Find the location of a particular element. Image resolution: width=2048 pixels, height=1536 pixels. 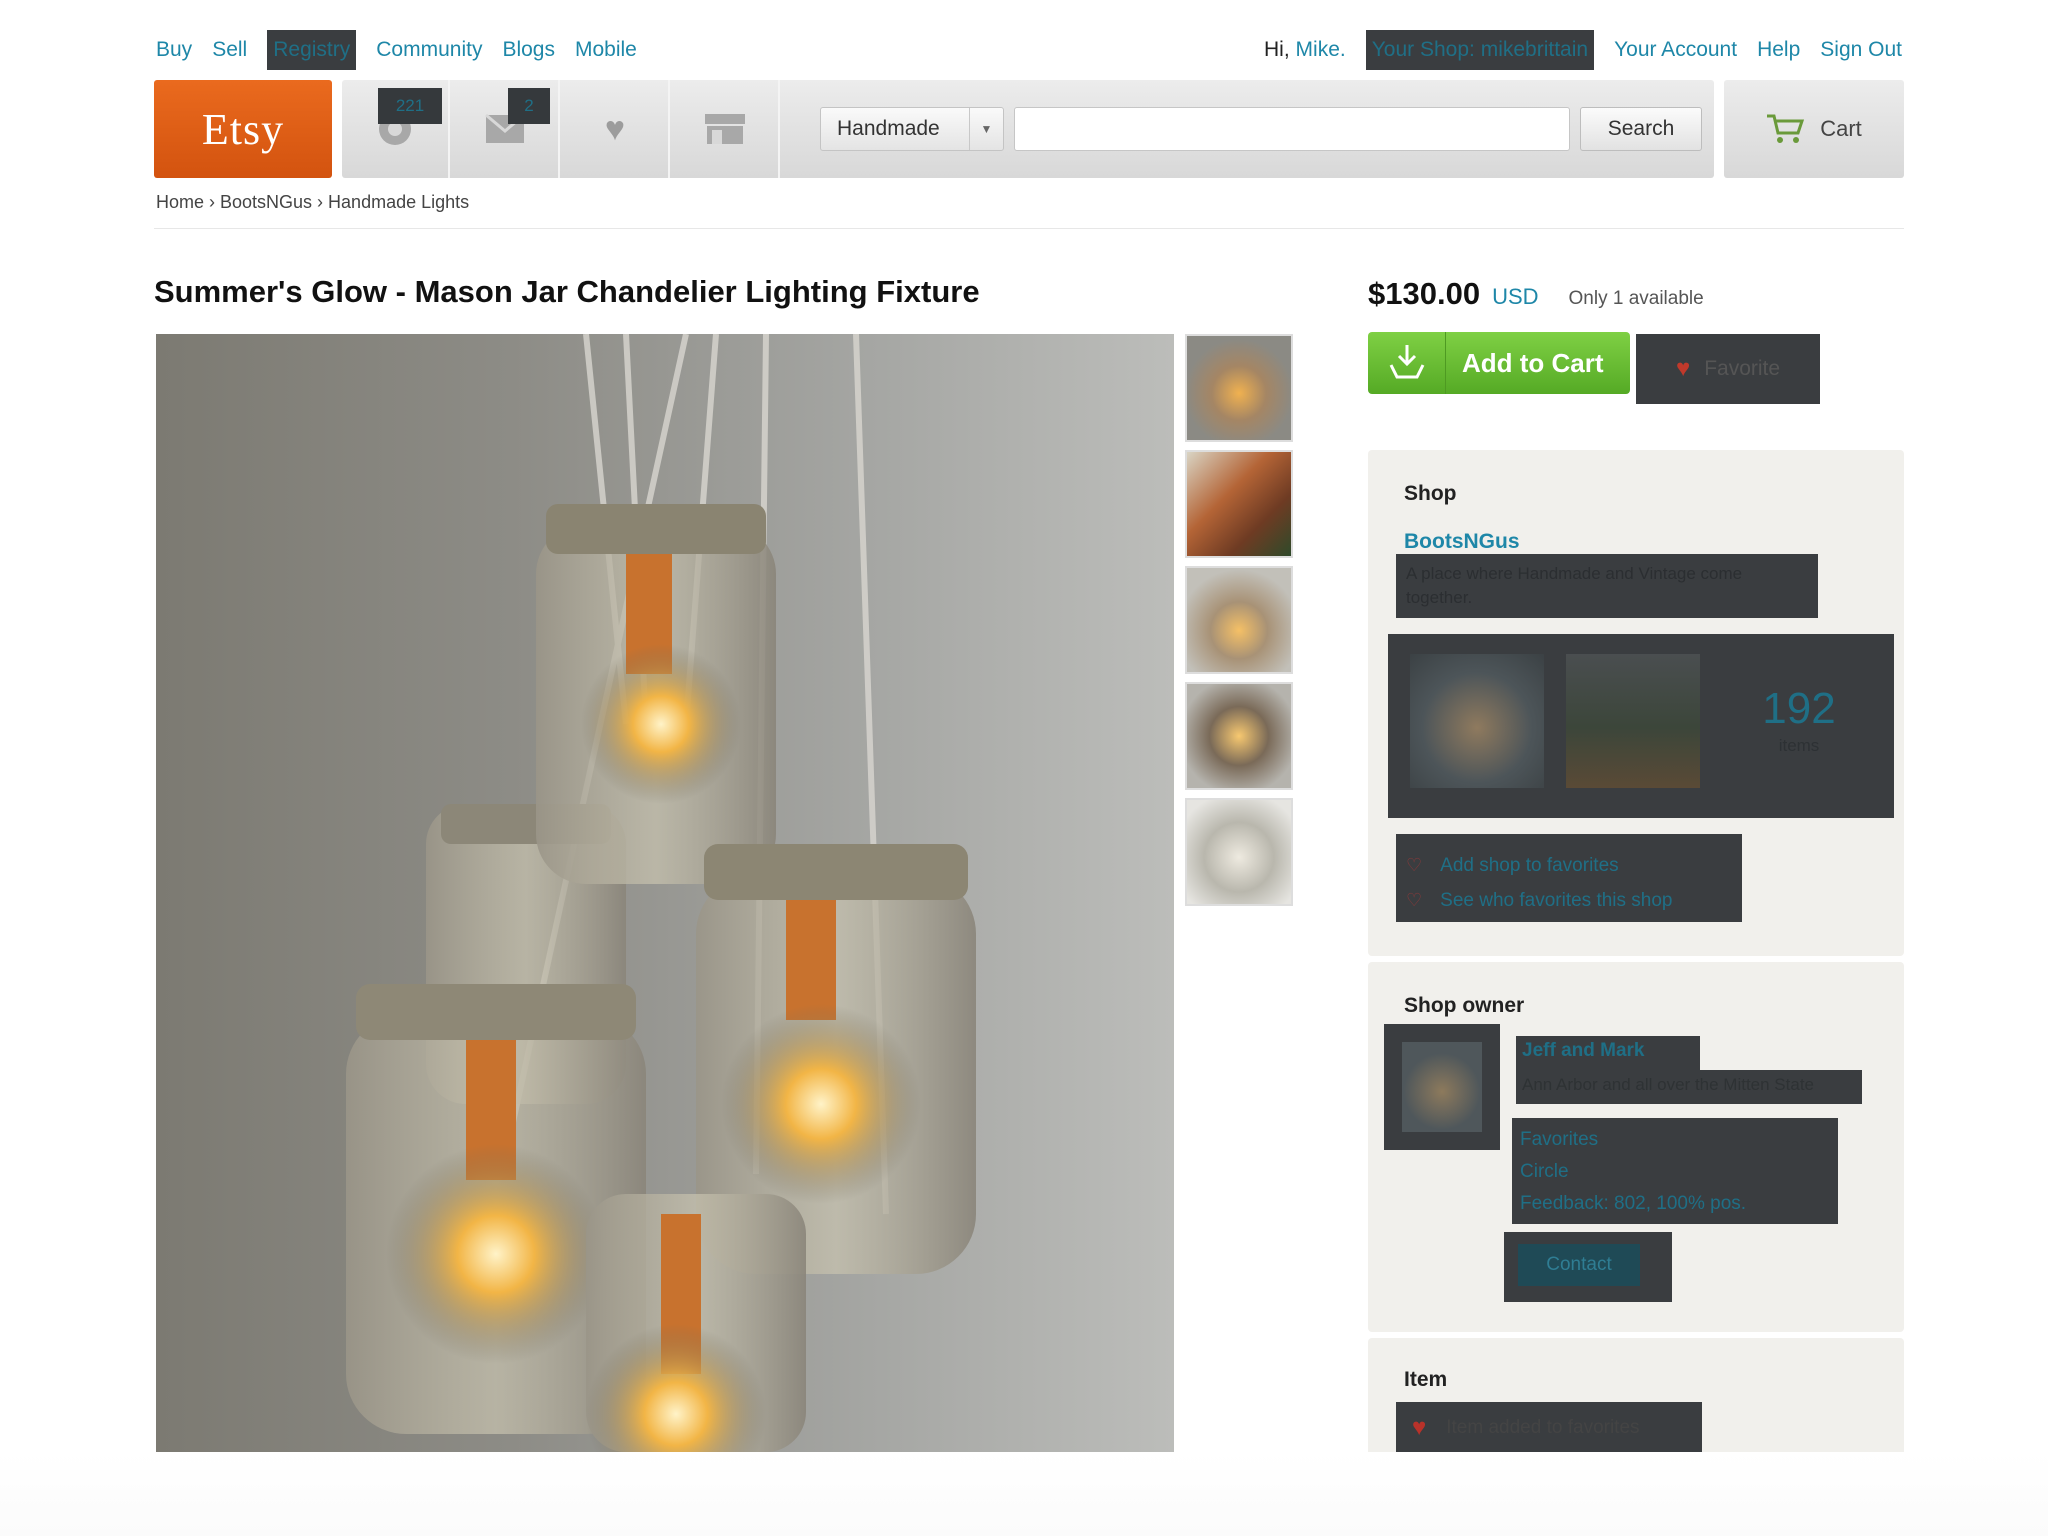

nav-your-shop: Your Shop: mikebrittain is located at coordinates (1480, 50).